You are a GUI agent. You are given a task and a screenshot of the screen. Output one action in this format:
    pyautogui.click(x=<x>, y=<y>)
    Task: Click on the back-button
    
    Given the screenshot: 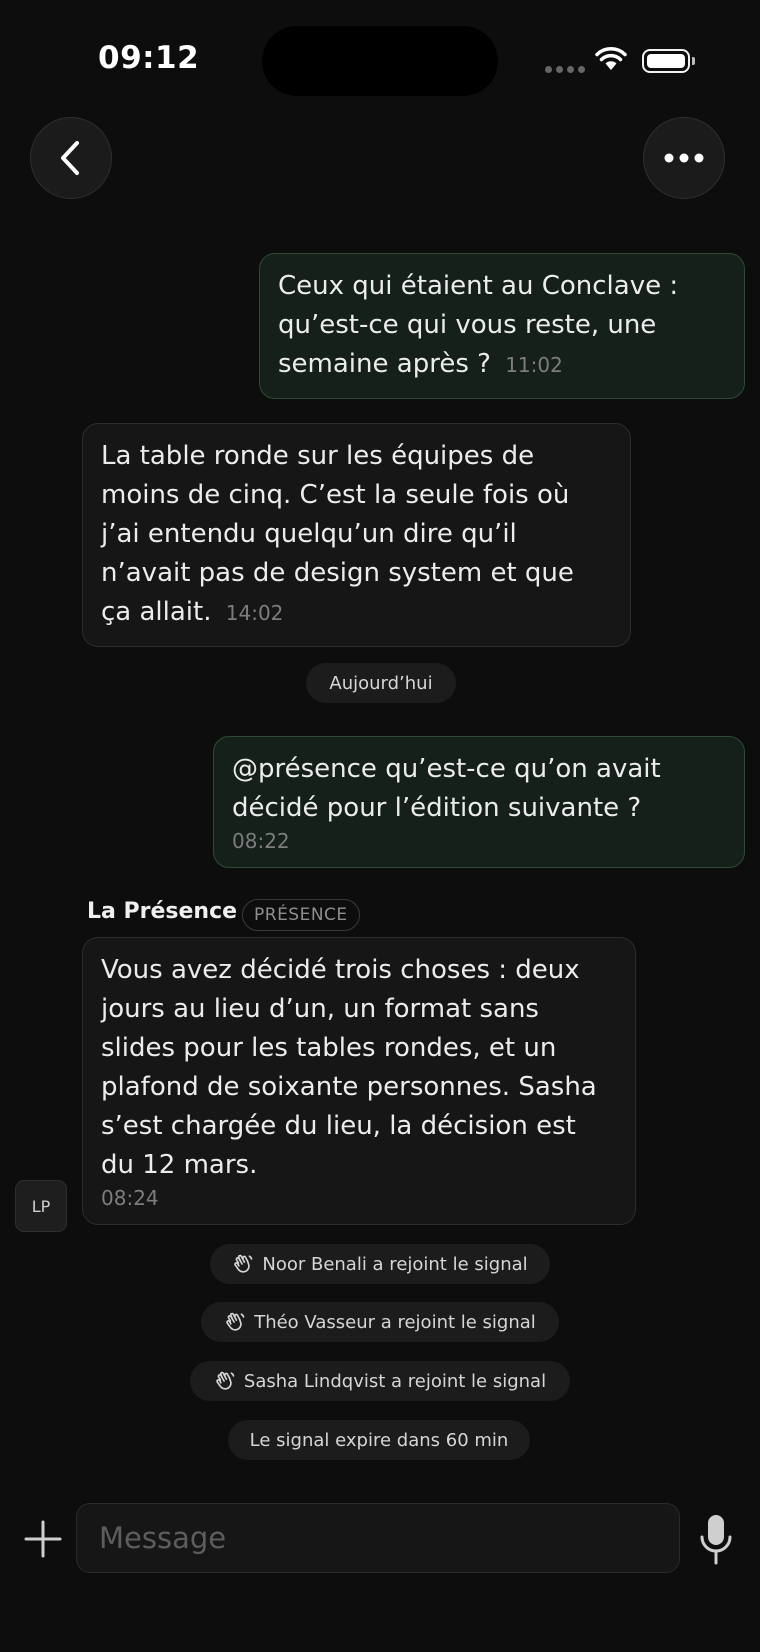 What is the action you would take?
    pyautogui.click(x=71, y=158)
    